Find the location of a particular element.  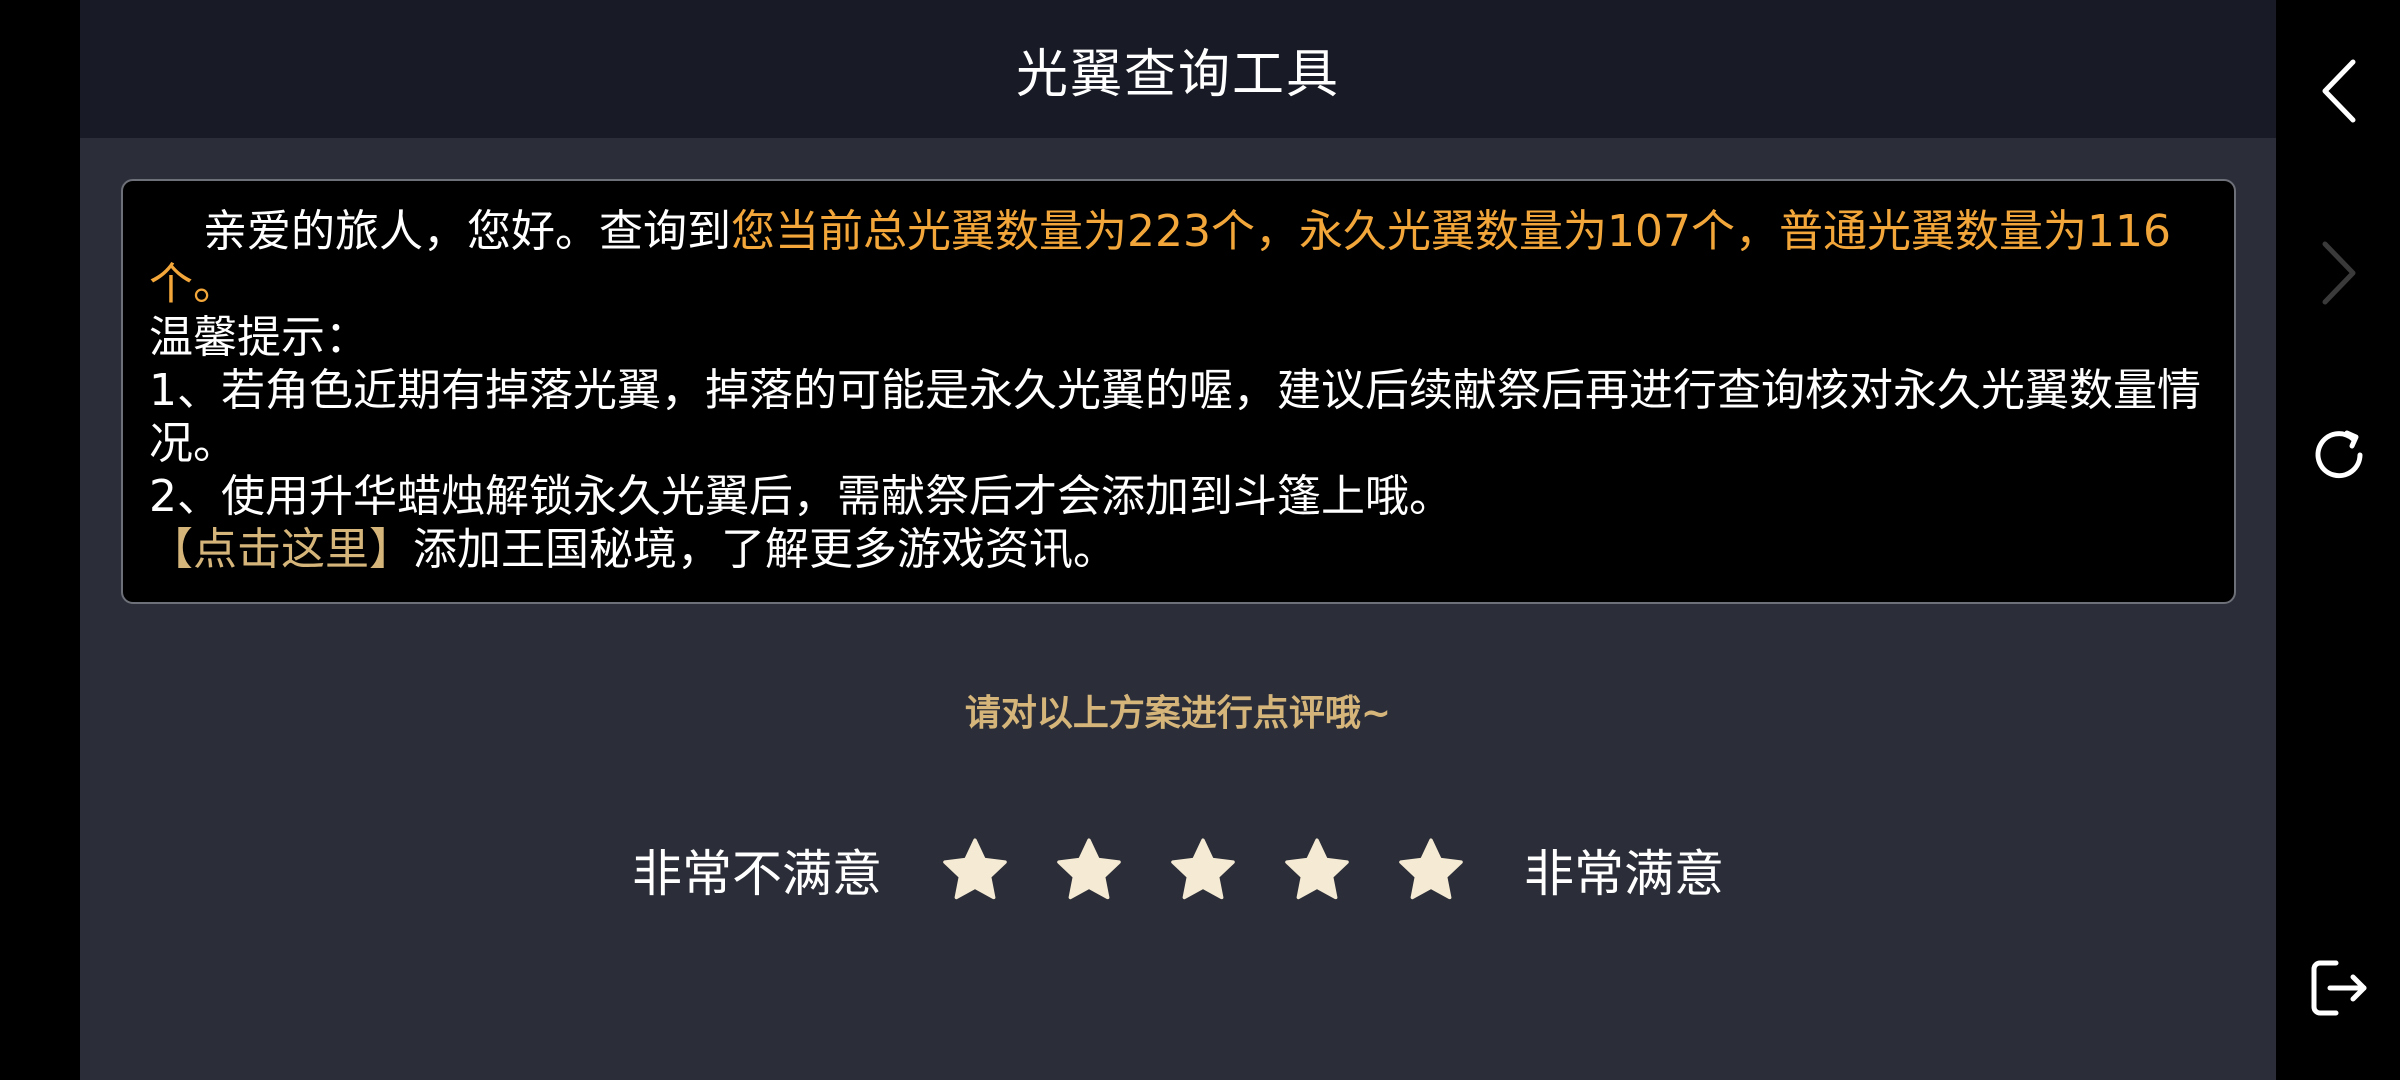

star-3-icon is located at coordinates (1203, 870).